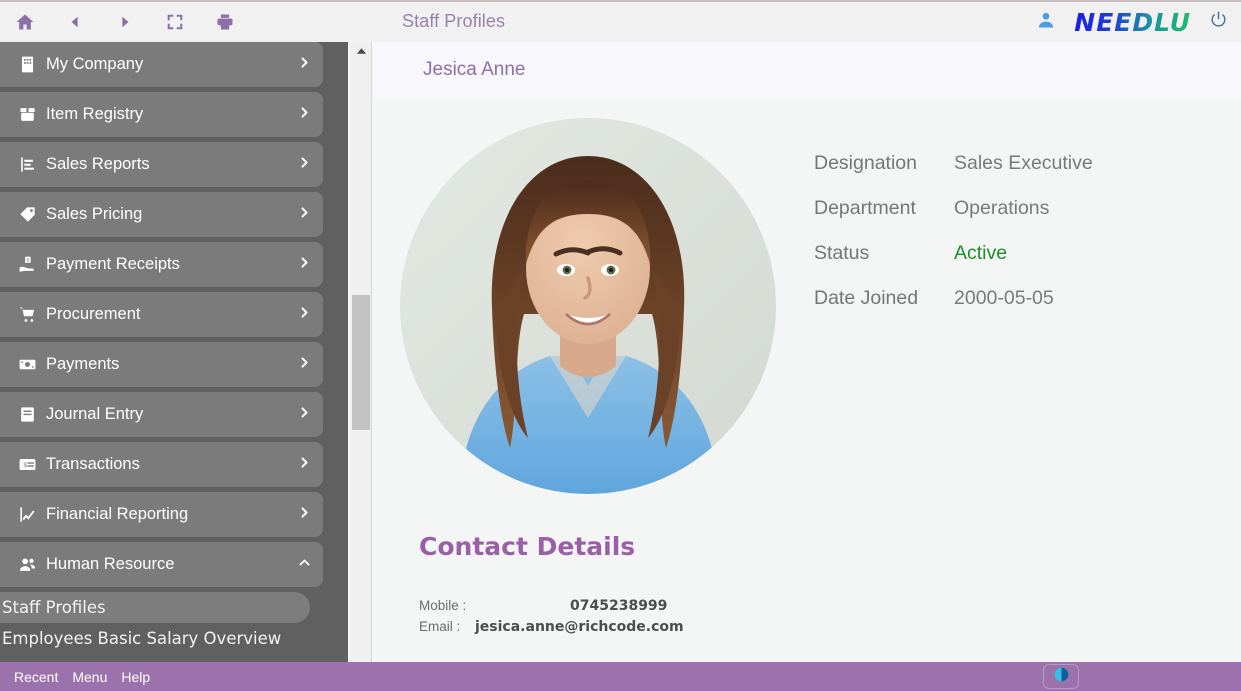 This screenshot has width=1241, height=691. What do you see at coordinates (1004, 298) in the screenshot?
I see `detail-value: 2000-05-05` at bounding box center [1004, 298].